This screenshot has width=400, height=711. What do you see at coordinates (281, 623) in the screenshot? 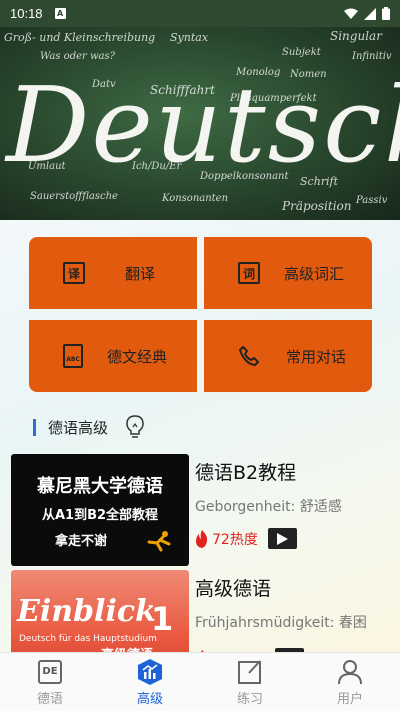
I see `course-subtitle: Frühjahrsmüdigkeit: 春困` at bounding box center [281, 623].